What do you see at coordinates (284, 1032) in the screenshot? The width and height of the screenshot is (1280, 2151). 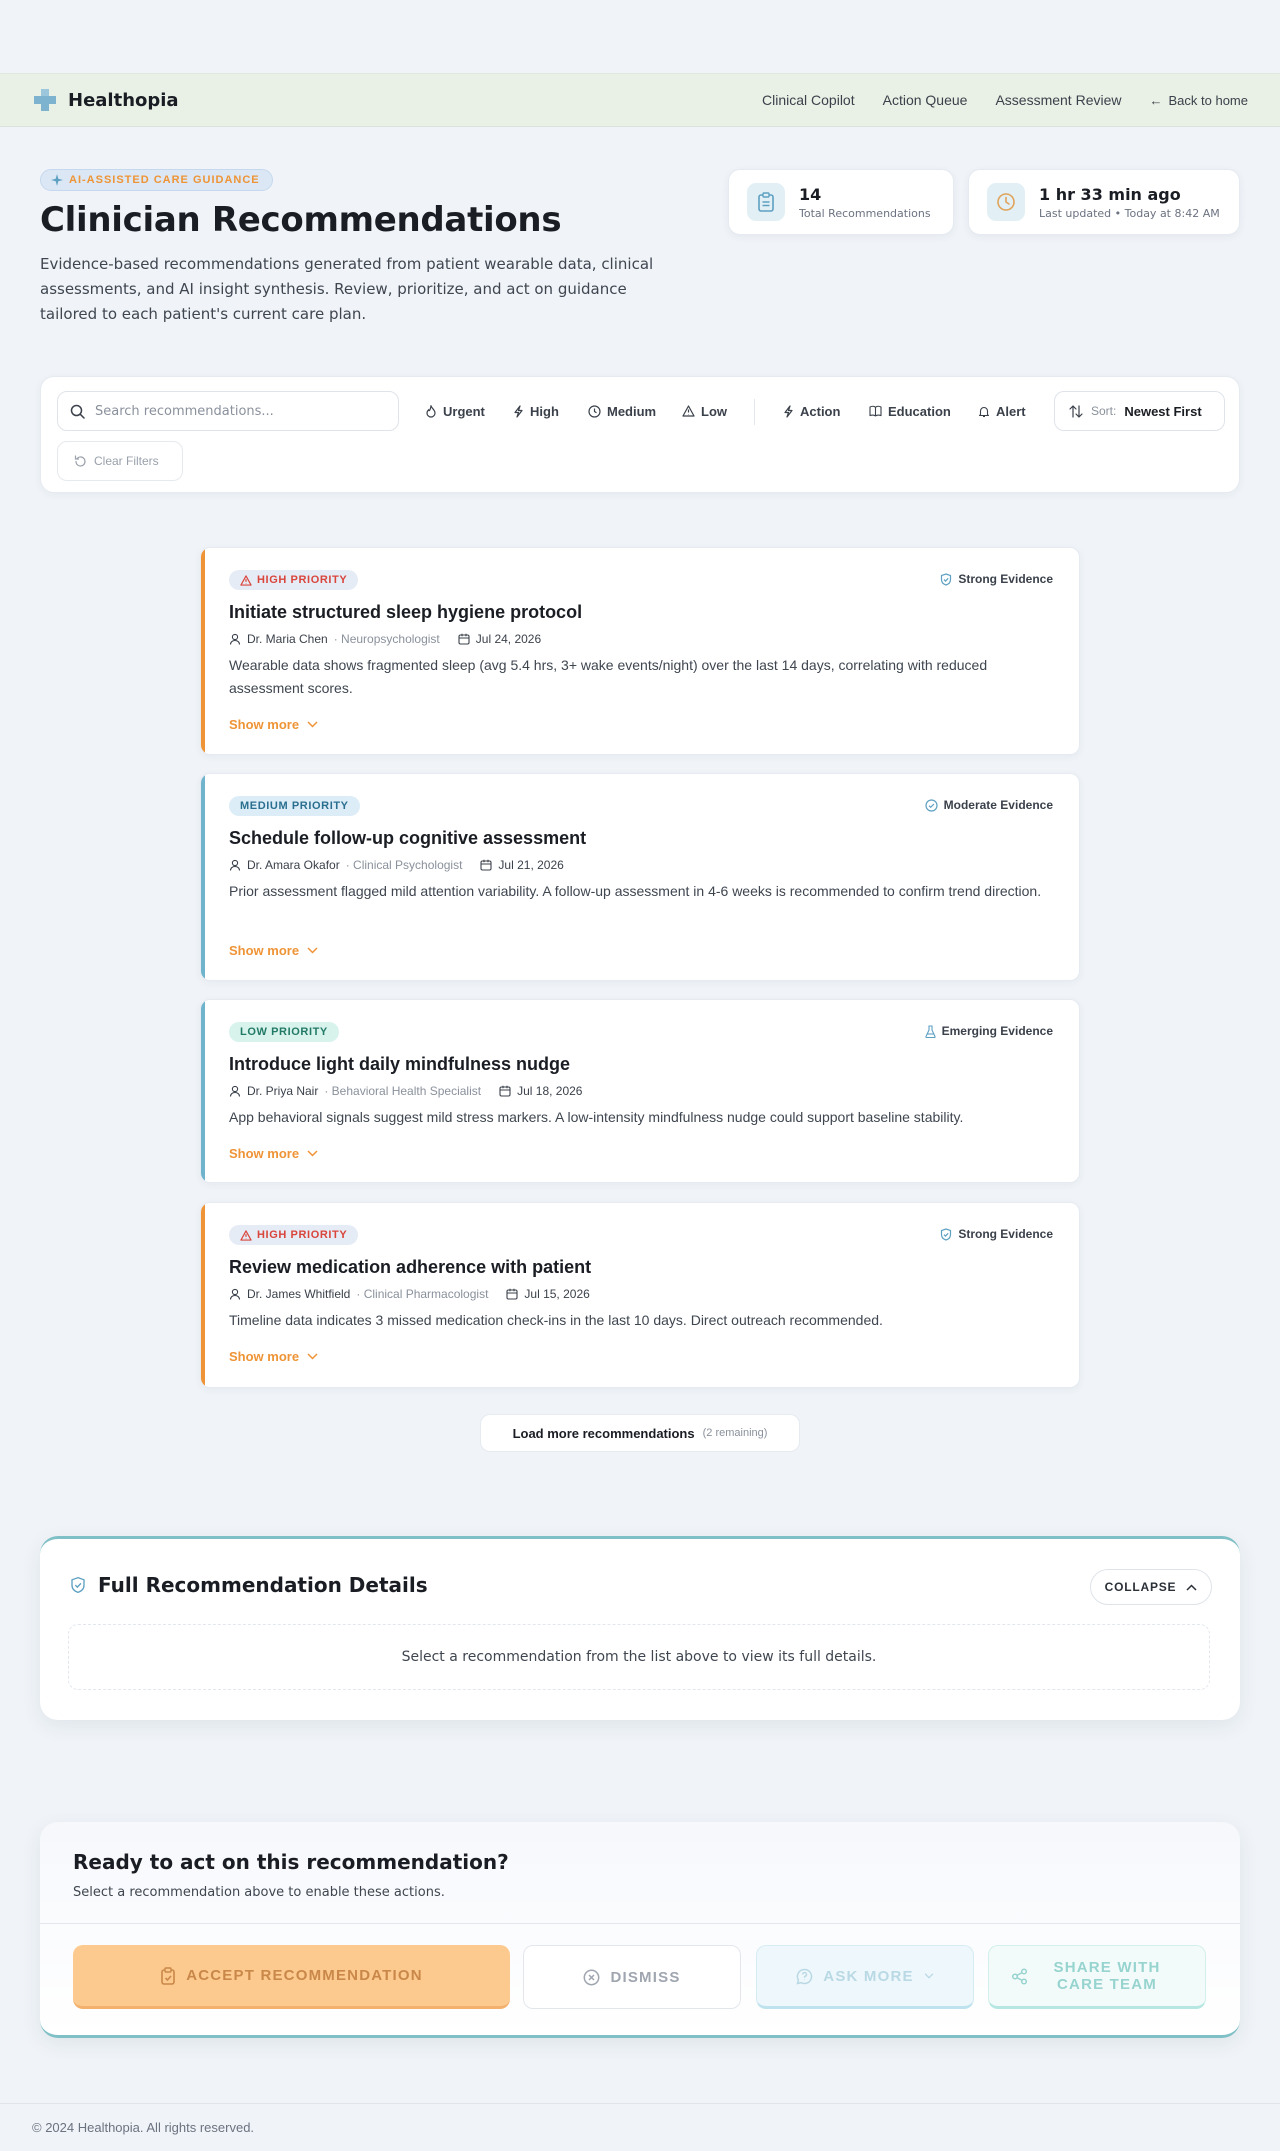 I see `priority-badge: LOW PRIORITY` at bounding box center [284, 1032].